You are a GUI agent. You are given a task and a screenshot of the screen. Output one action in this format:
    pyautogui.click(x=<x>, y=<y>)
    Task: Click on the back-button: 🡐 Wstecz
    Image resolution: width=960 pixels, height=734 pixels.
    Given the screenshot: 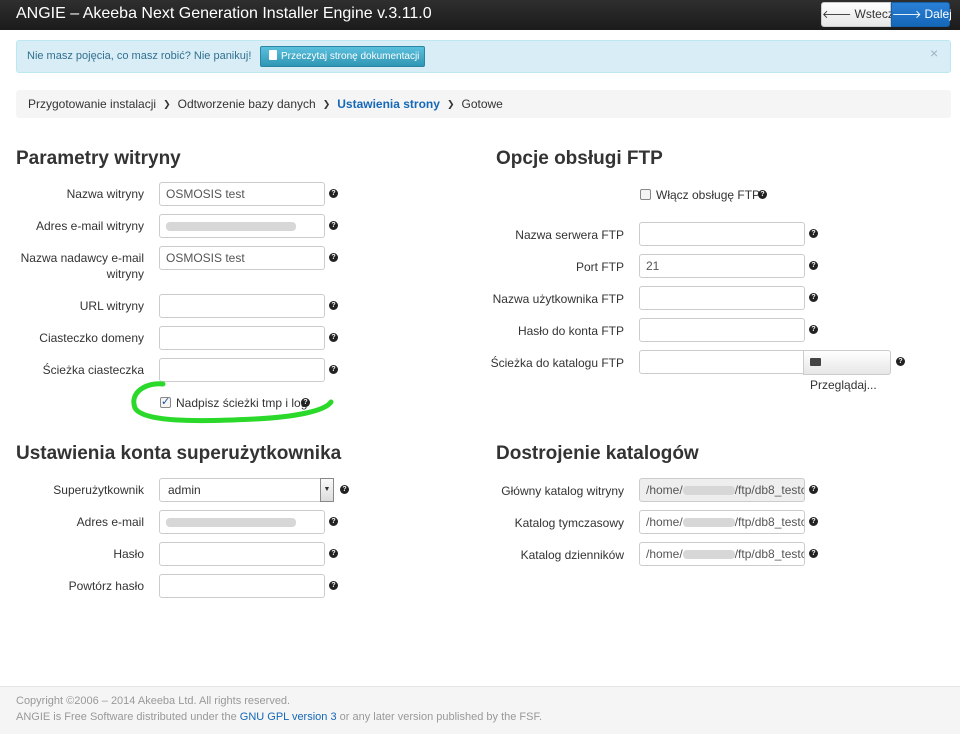 What is the action you would take?
    pyautogui.click(x=857, y=14)
    